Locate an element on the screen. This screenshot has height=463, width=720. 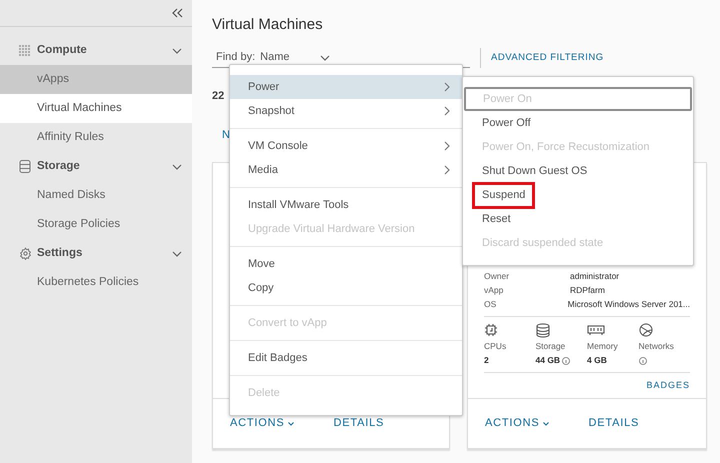
submenu-item: Suspend is located at coordinates (504, 195).